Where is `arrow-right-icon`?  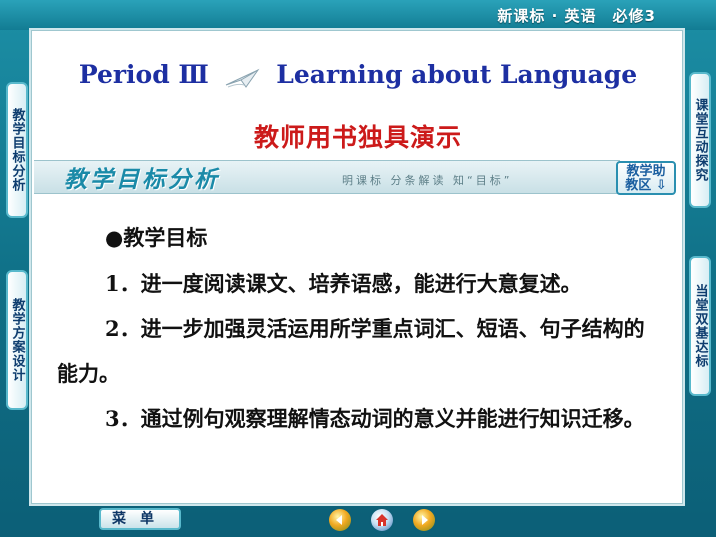
arrow-right-icon is located at coordinates (424, 520).